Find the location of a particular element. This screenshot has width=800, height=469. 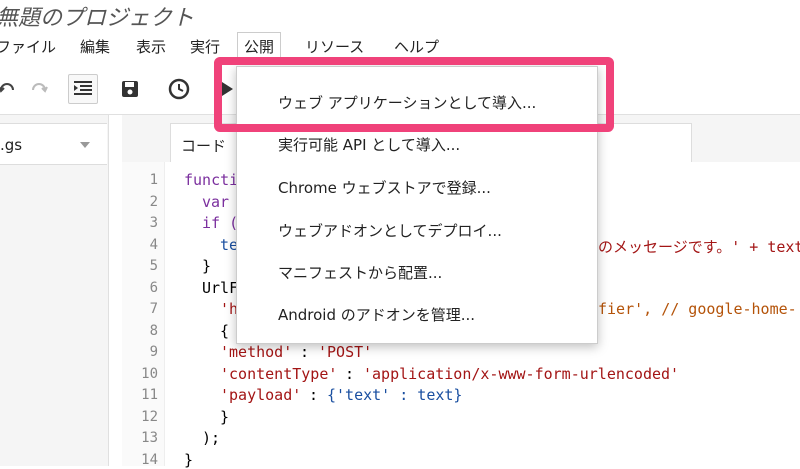

redo-icon is located at coordinates (40, 88).